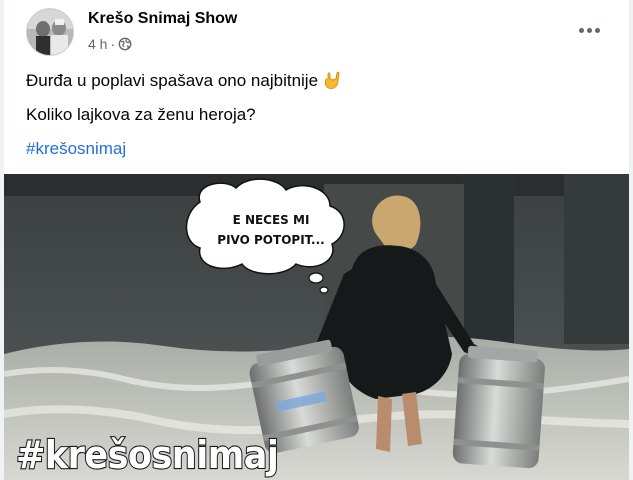 The height and width of the screenshot is (480, 633). What do you see at coordinates (141, 114) in the screenshot?
I see `post-text-line-2: Koliko lajkova za ženu heroja?` at bounding box center [141, 114].